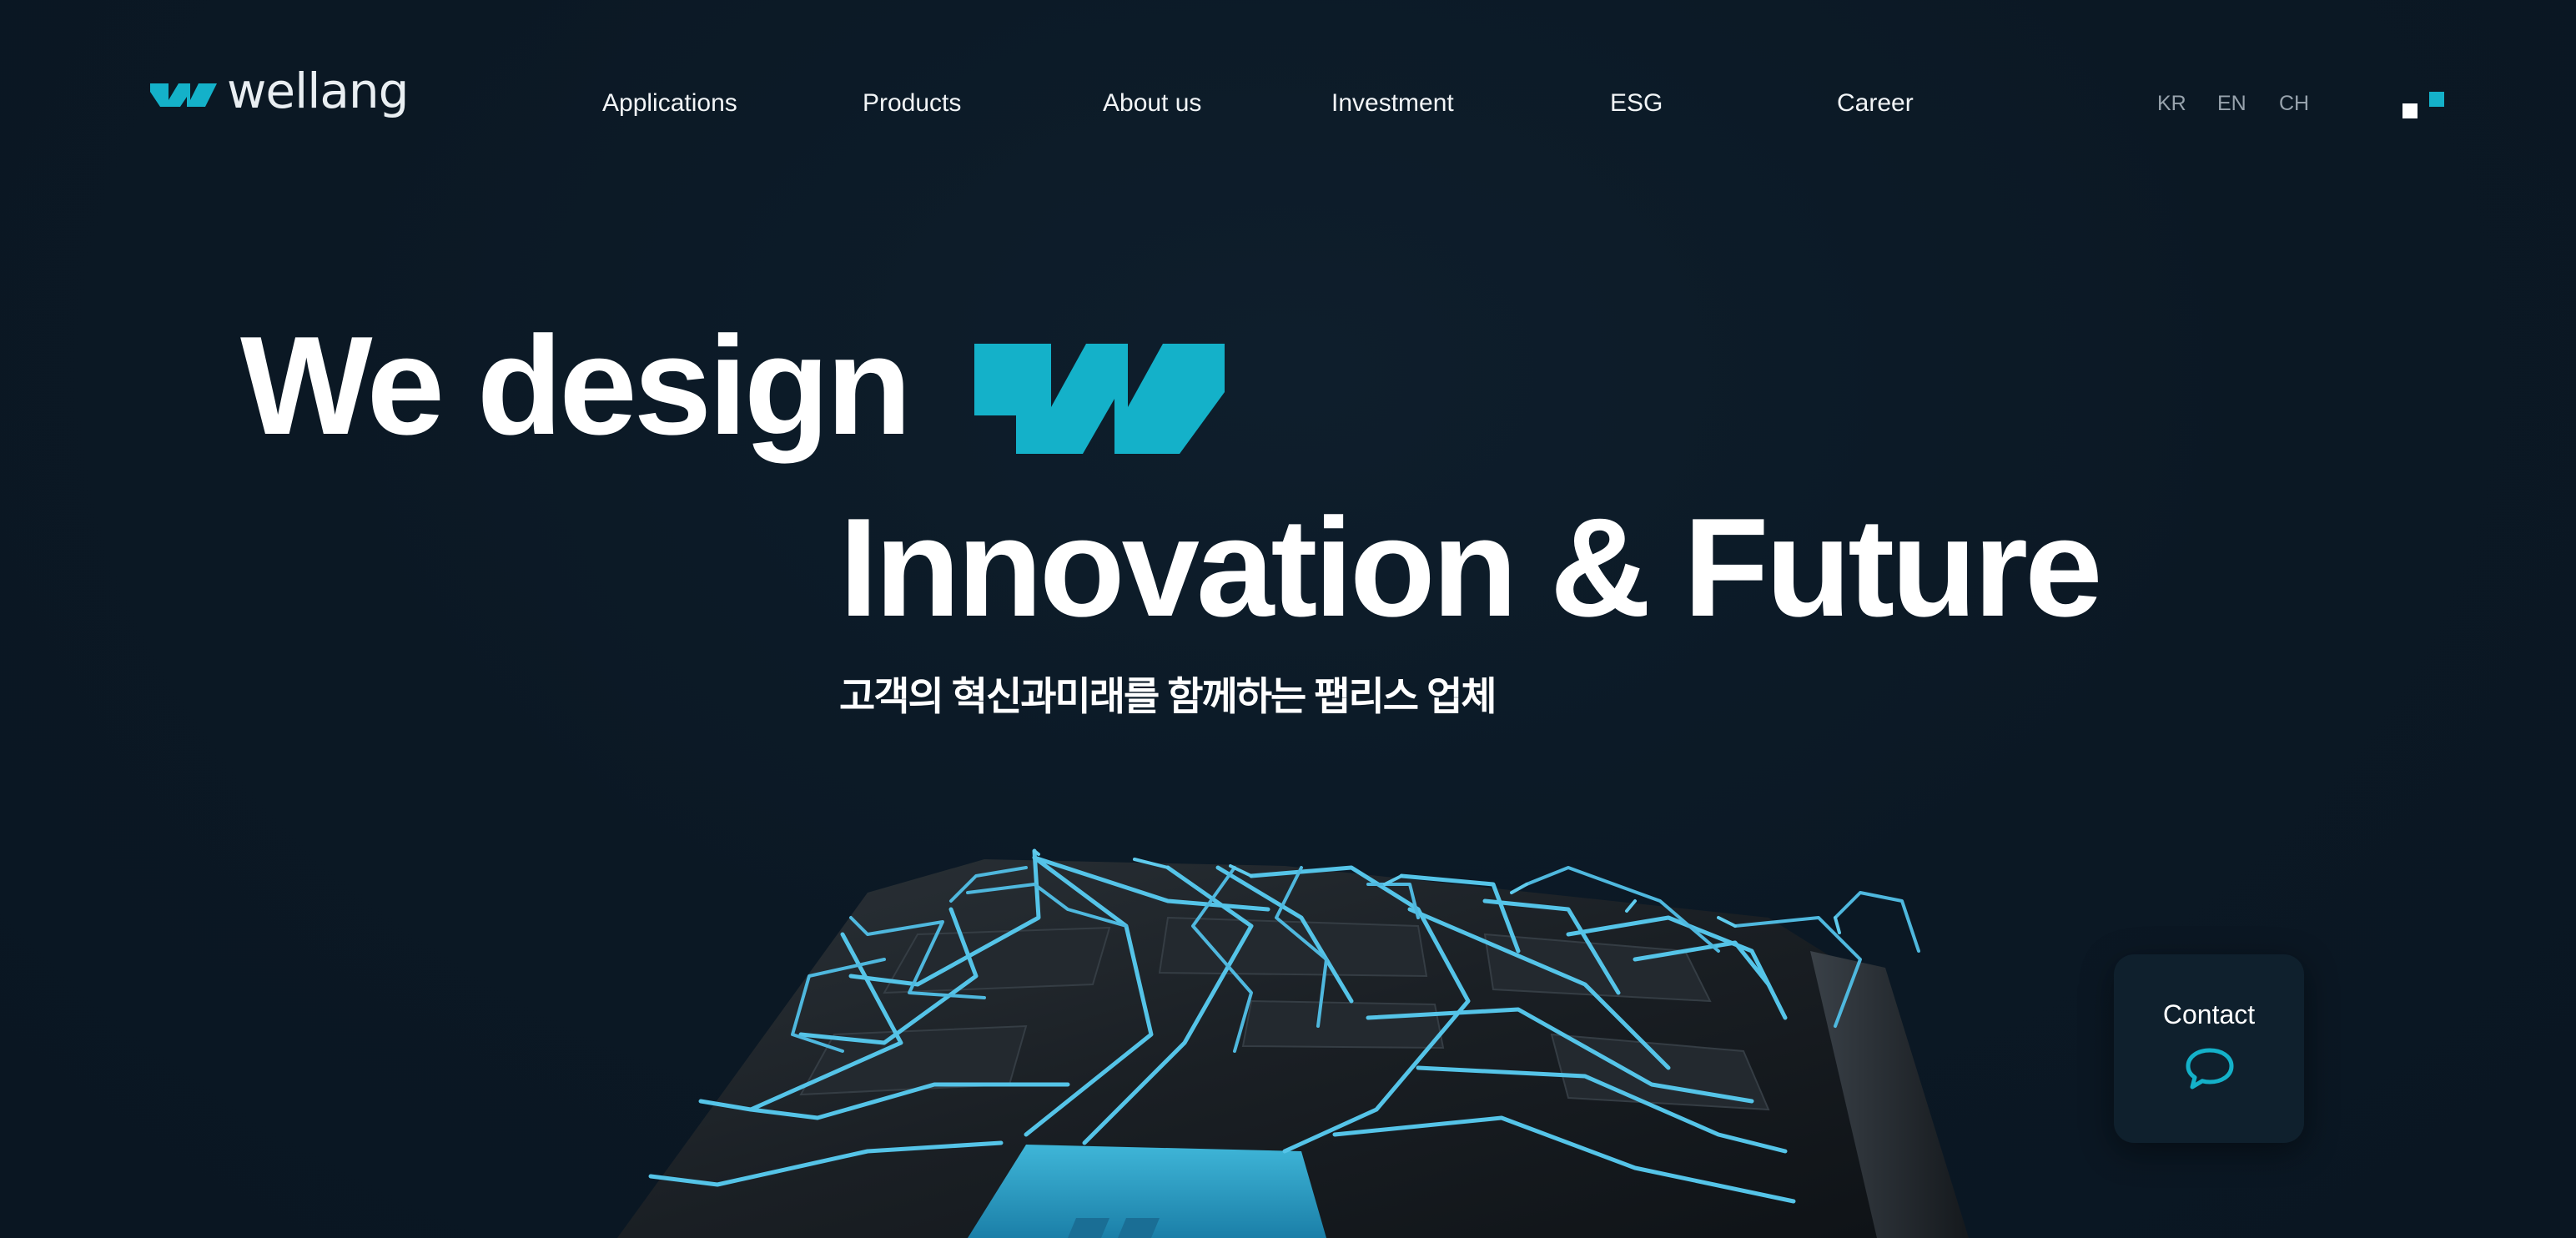  Describe the element at coordinates (2210, 1071) in the screenshot. I see `chat-bubble-icon` at that location.